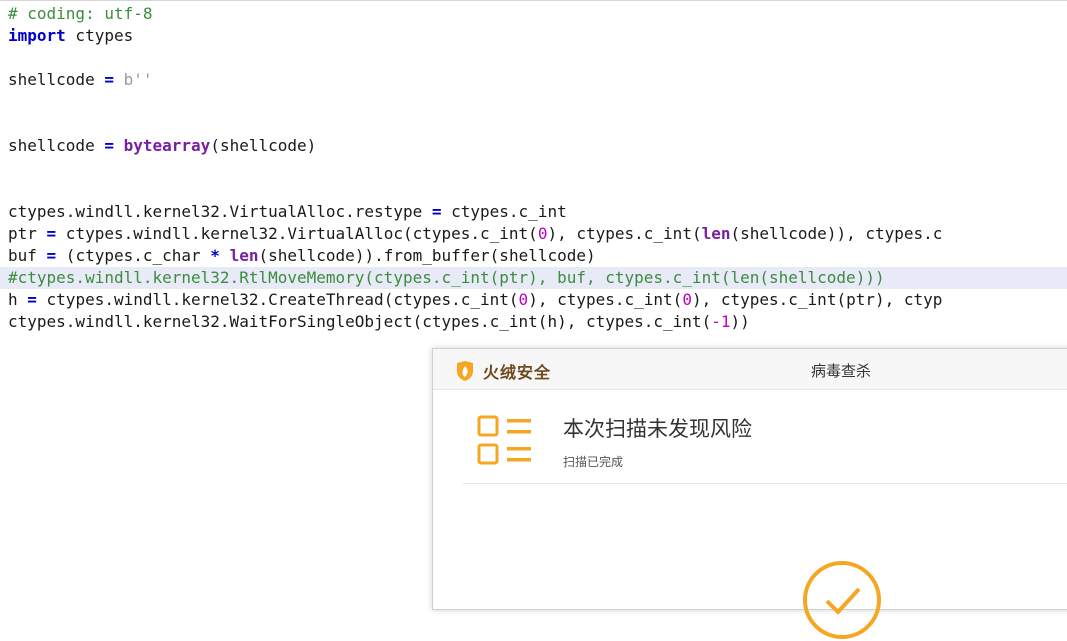  I want to click on code-token: bytearray, so click(167, 145).